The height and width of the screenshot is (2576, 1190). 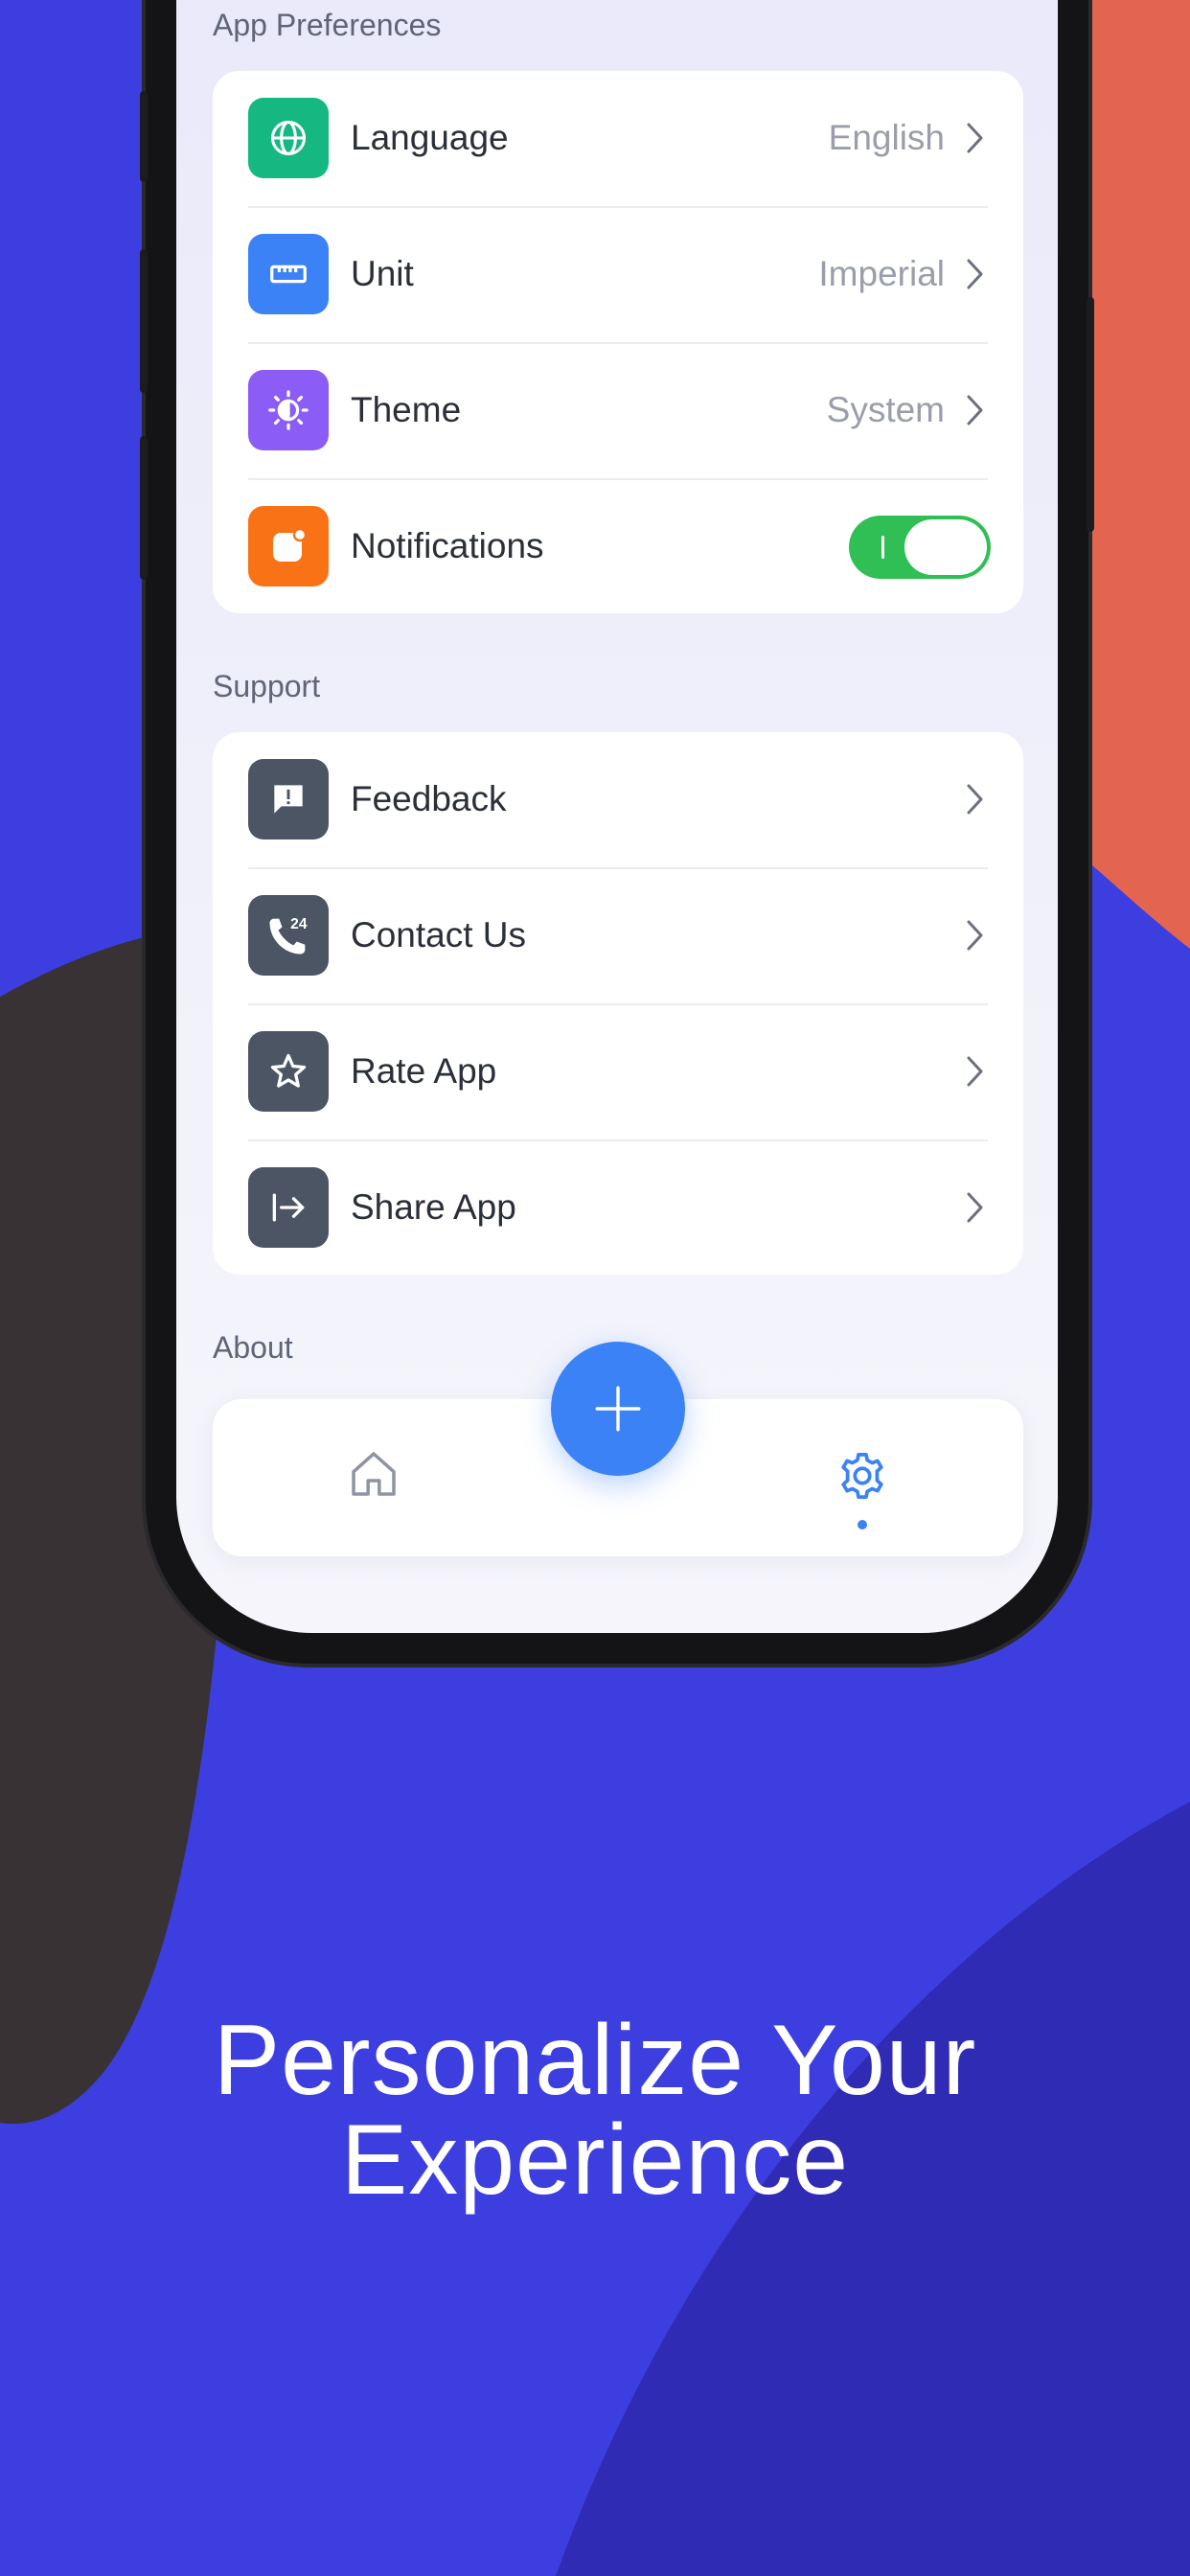 What do you see at coordinates (1091, 414) in the screenshot?
I see `phone-power-button` at bounding box center [1091, 414].